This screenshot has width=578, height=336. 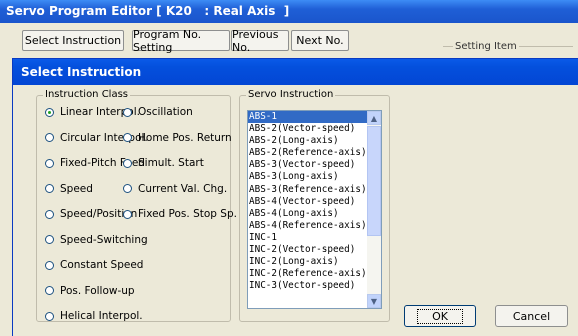 I want to click on radio-constant-speed: Constant Speed, so click(x=94, y=265).